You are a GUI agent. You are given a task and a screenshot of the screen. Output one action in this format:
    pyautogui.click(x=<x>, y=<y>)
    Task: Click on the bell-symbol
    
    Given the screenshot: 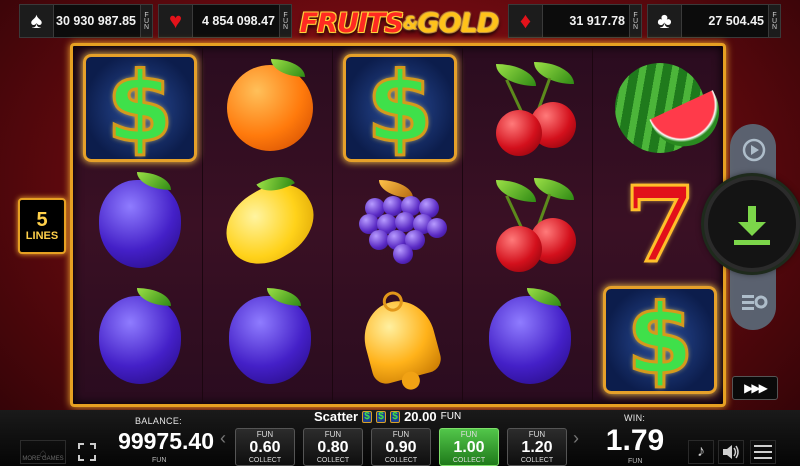 What is the action you would take?
    pyautogui.click(x=400, y=340)
    